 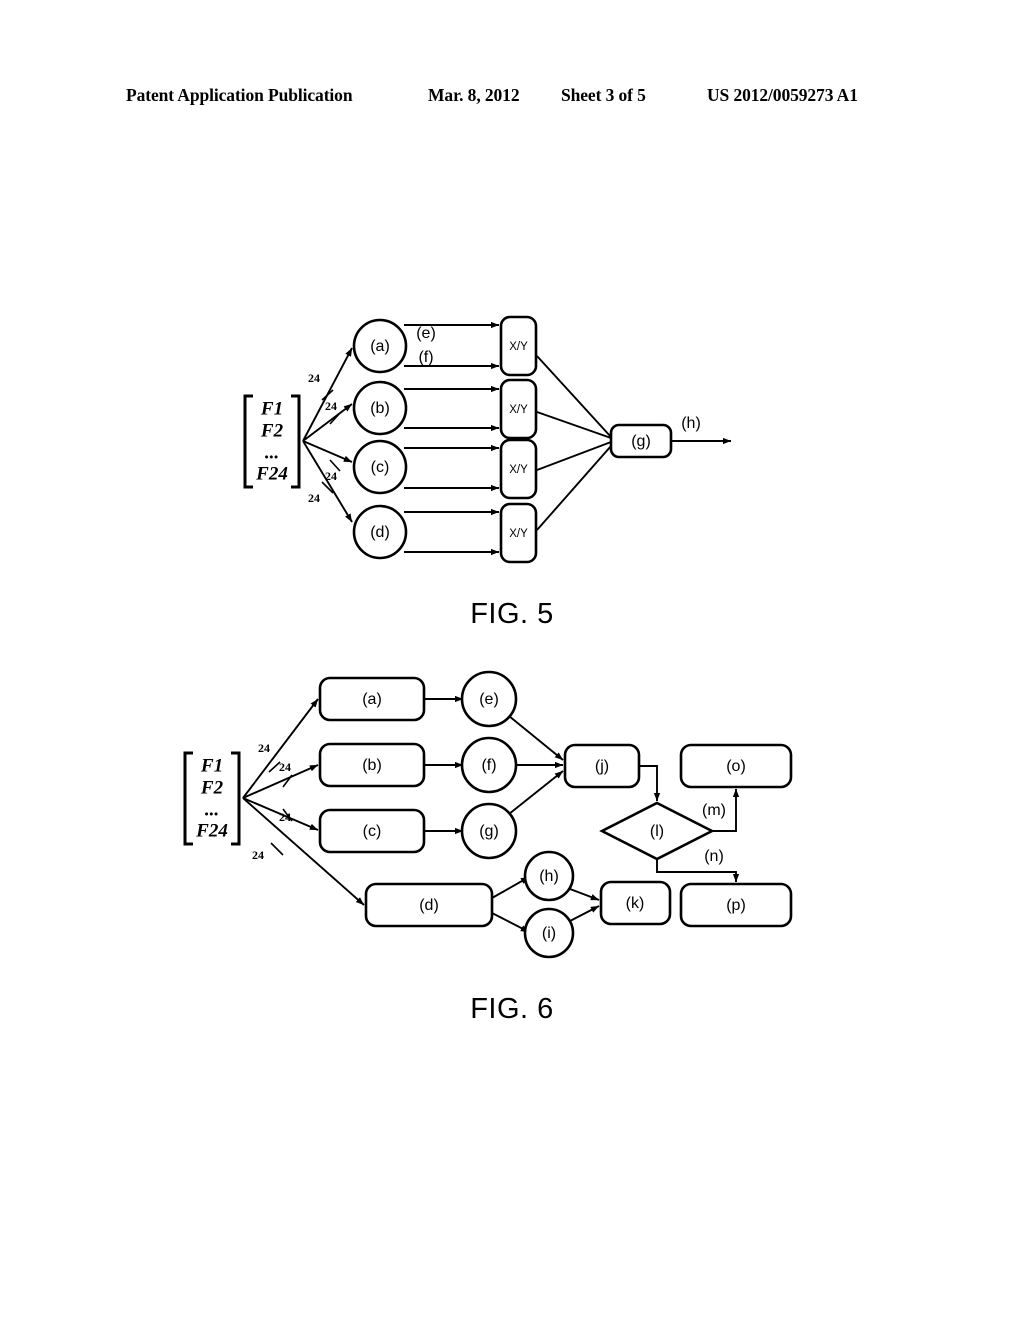 I want to click on fig6-node-j: (j), so click(x=602, y=766).